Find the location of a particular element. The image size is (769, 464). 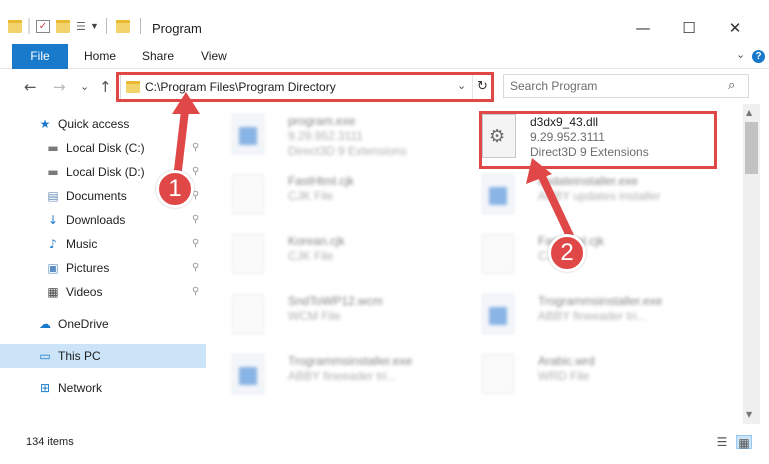

callout-1: 1 is located at coordinates (175, 189).